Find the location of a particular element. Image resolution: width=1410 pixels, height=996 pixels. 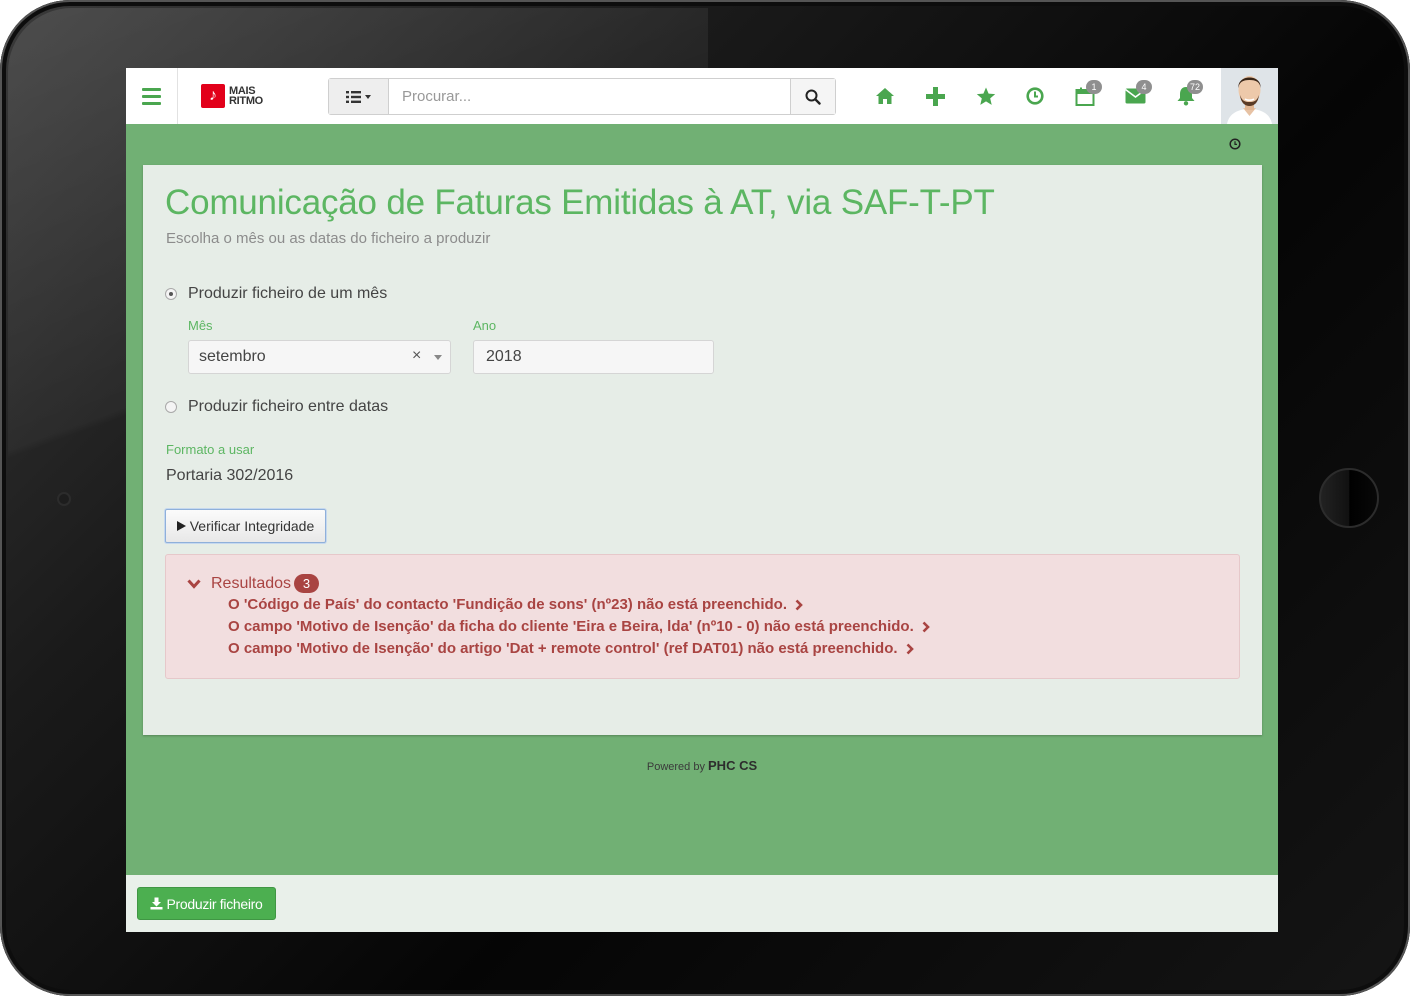

clock-icon is located at coordinates (1035, 96).